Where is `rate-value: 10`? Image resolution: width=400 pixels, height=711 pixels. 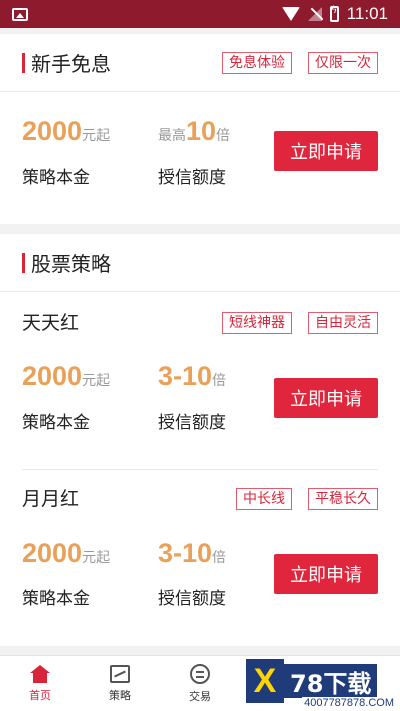
rate-value: 10 is located at coordinates (201, 131).